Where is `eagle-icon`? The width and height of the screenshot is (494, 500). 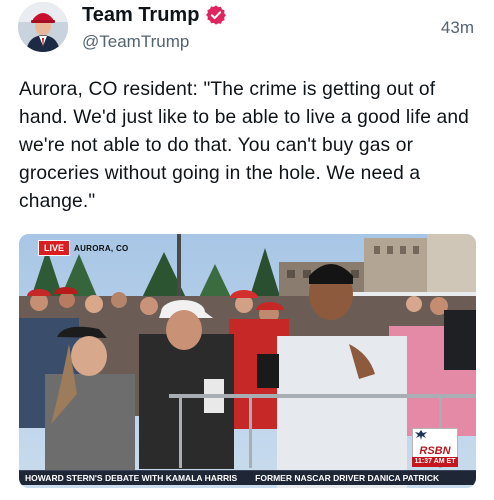 eagle-icon is located at coordinates (421, 435).